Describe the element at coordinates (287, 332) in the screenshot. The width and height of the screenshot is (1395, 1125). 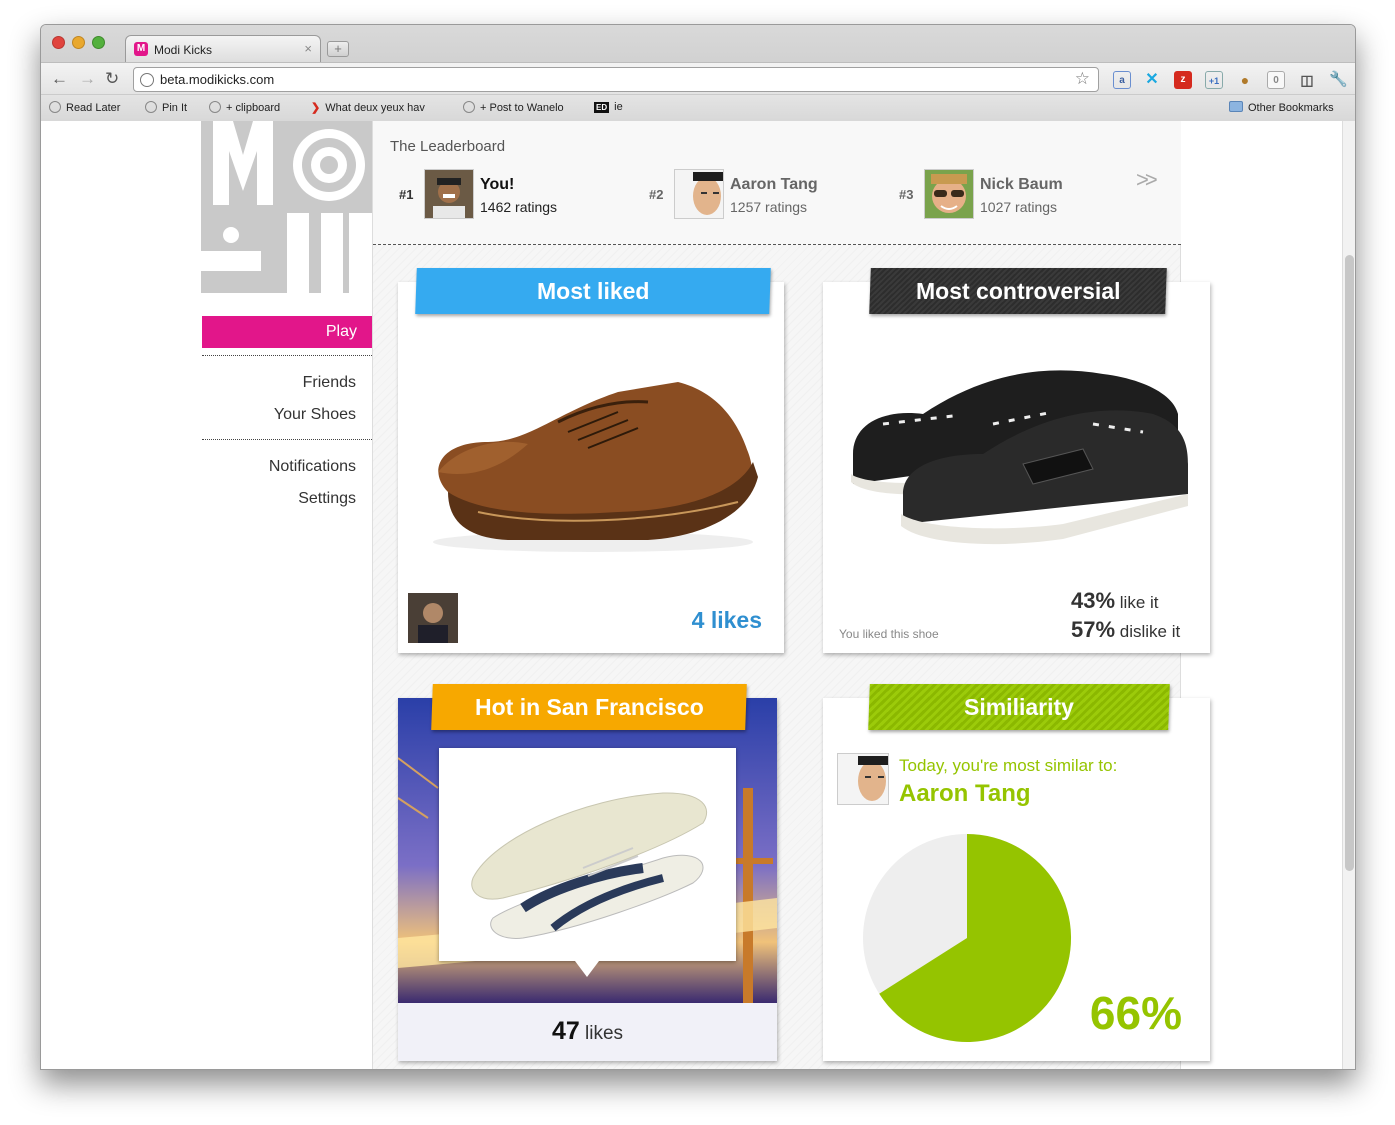
I see `sidebar-play-button: Play` at that location.